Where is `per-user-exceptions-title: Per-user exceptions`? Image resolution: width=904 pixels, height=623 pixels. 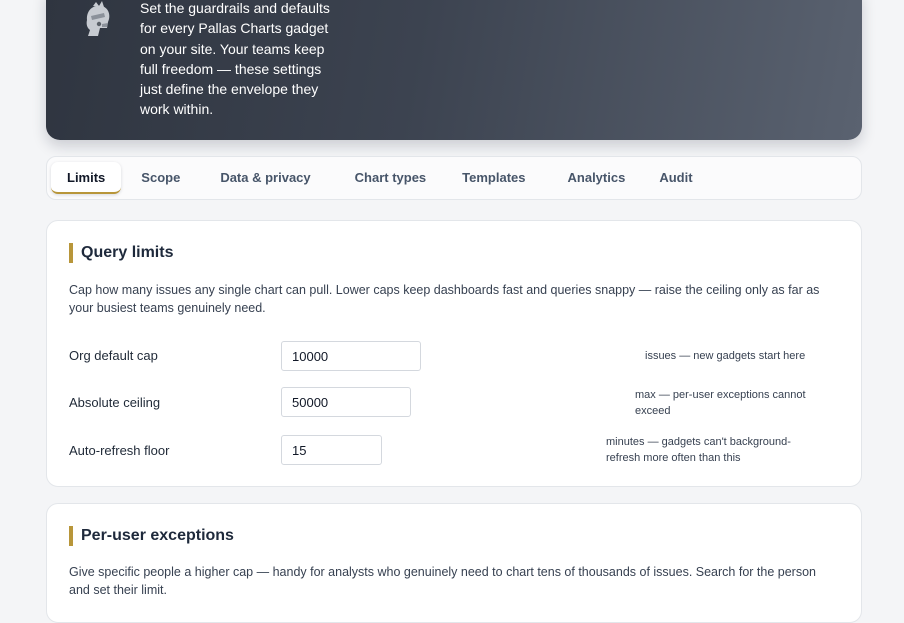
per-user-exceptions-title: Per-user exceptions is located at coordinates (151, 536).